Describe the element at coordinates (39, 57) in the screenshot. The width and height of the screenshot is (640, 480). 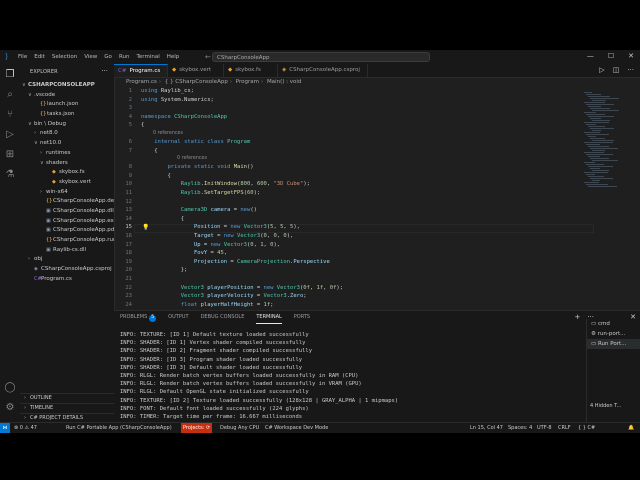
I see `menu-item-edit: Edit` at that location.